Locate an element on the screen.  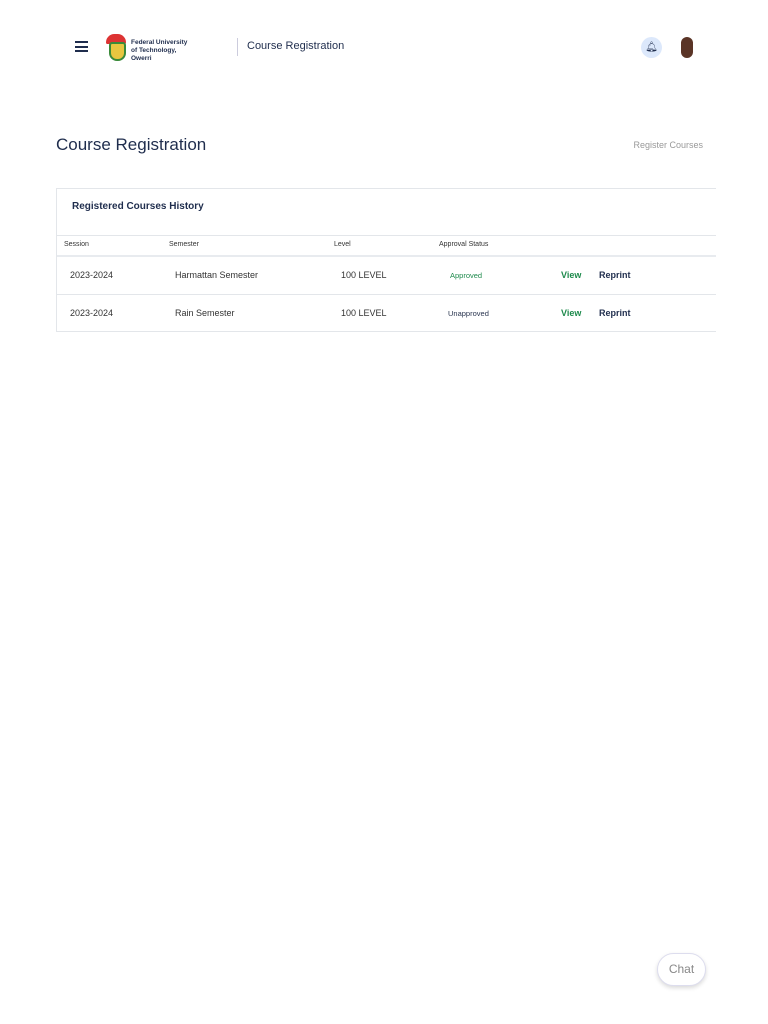
university-logo is located at coordinates (117, 48).